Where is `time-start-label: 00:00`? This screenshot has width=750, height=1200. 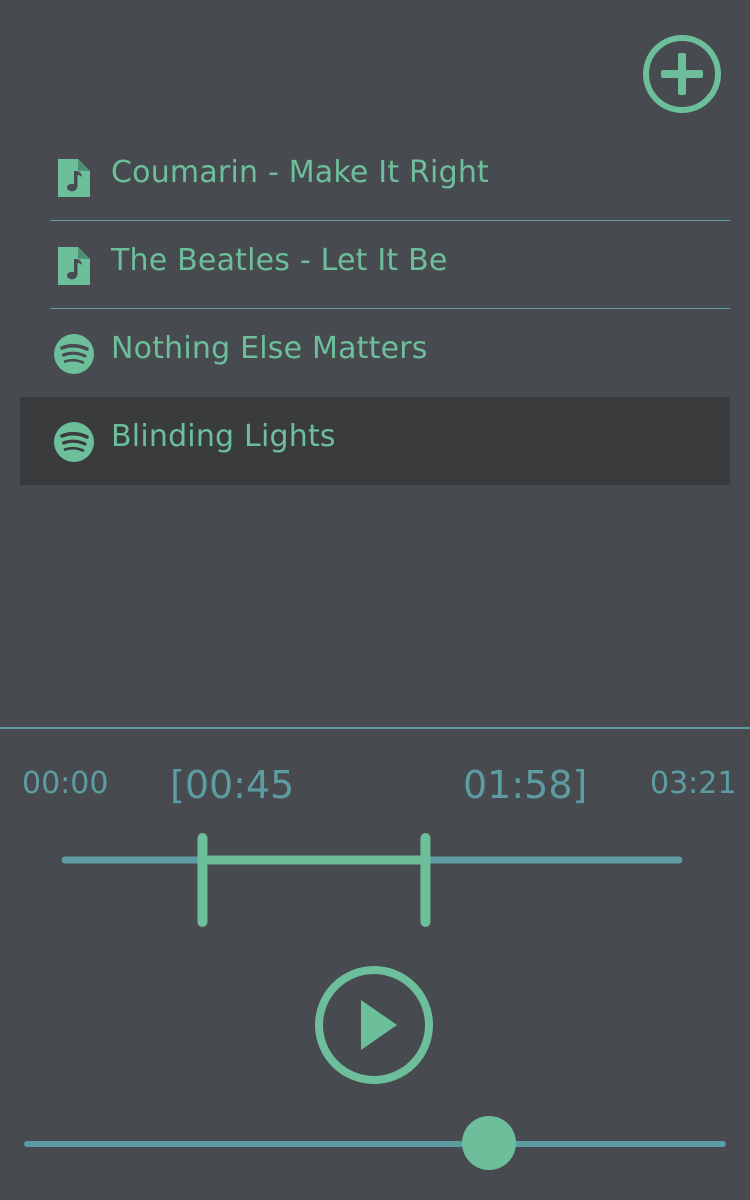
time-start-label: 00:00 is located at coordinates (65, 783).